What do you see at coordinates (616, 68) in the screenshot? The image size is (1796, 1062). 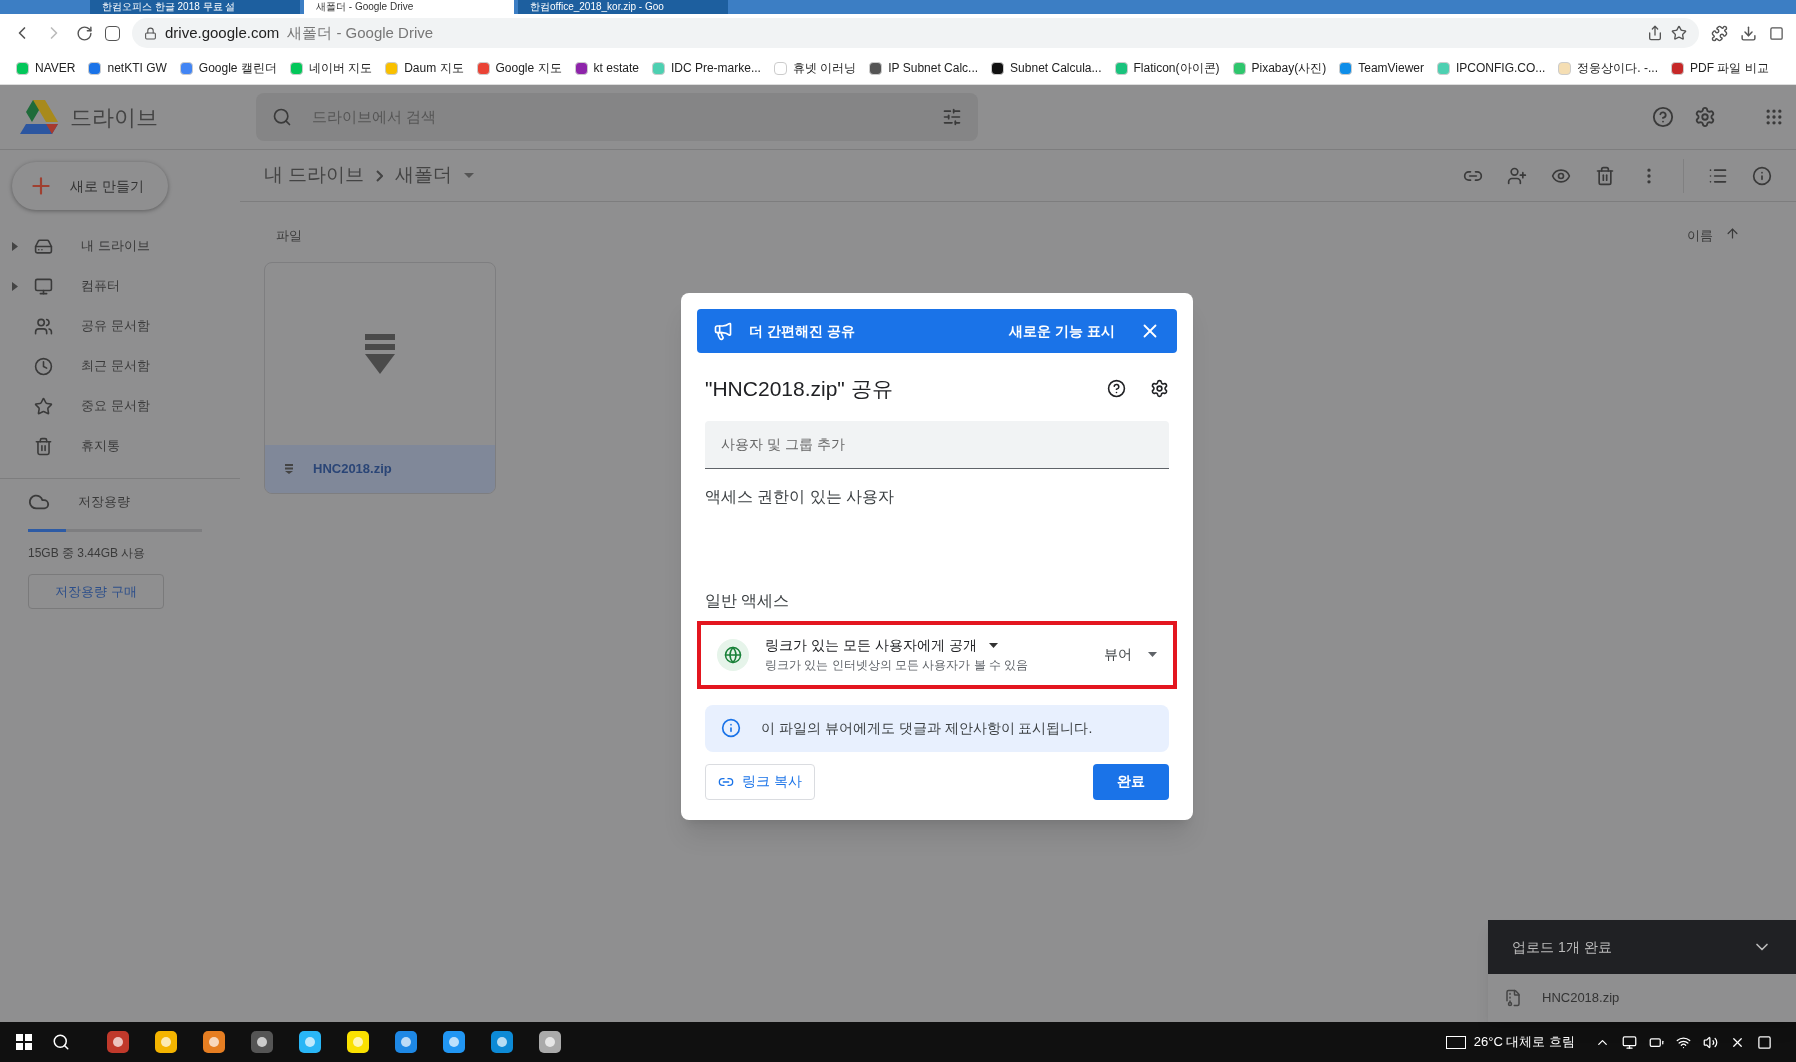 I see `bookmark-link: kt estate` at bounding box center [616, 68].